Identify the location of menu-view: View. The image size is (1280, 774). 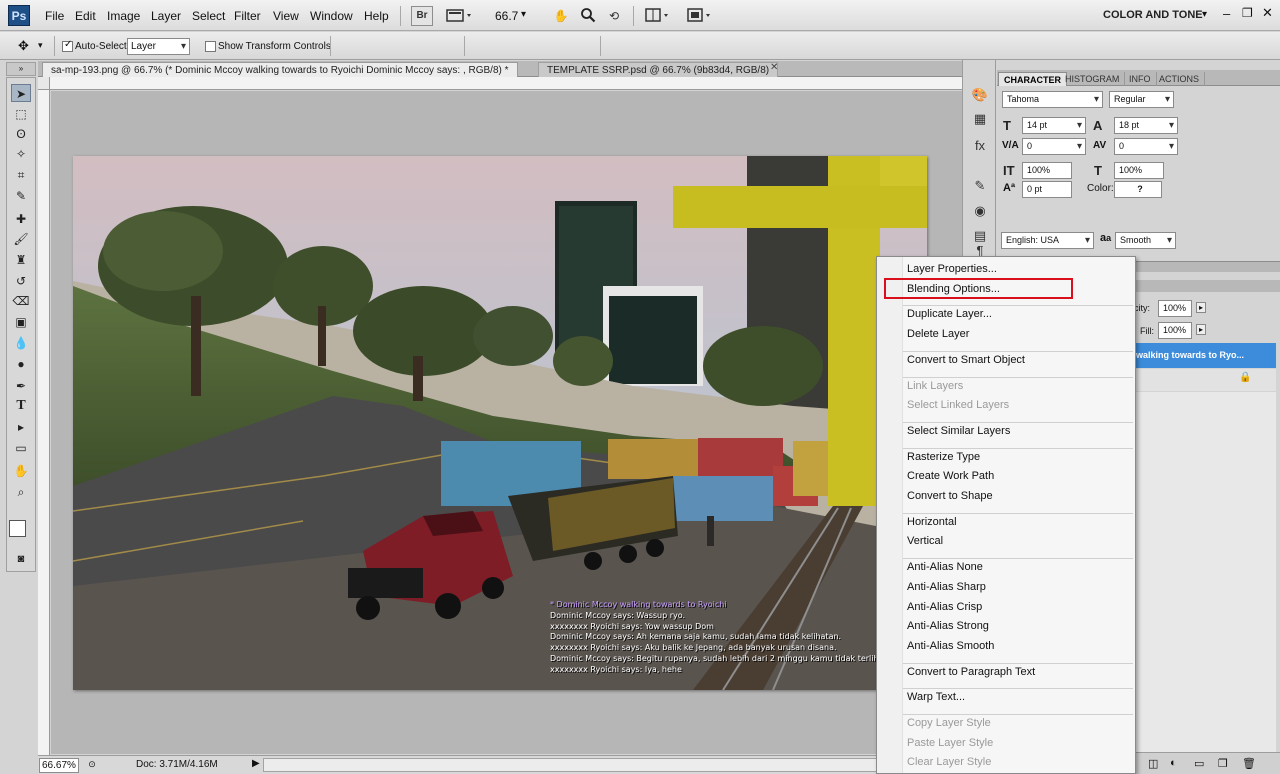
(286, 16).